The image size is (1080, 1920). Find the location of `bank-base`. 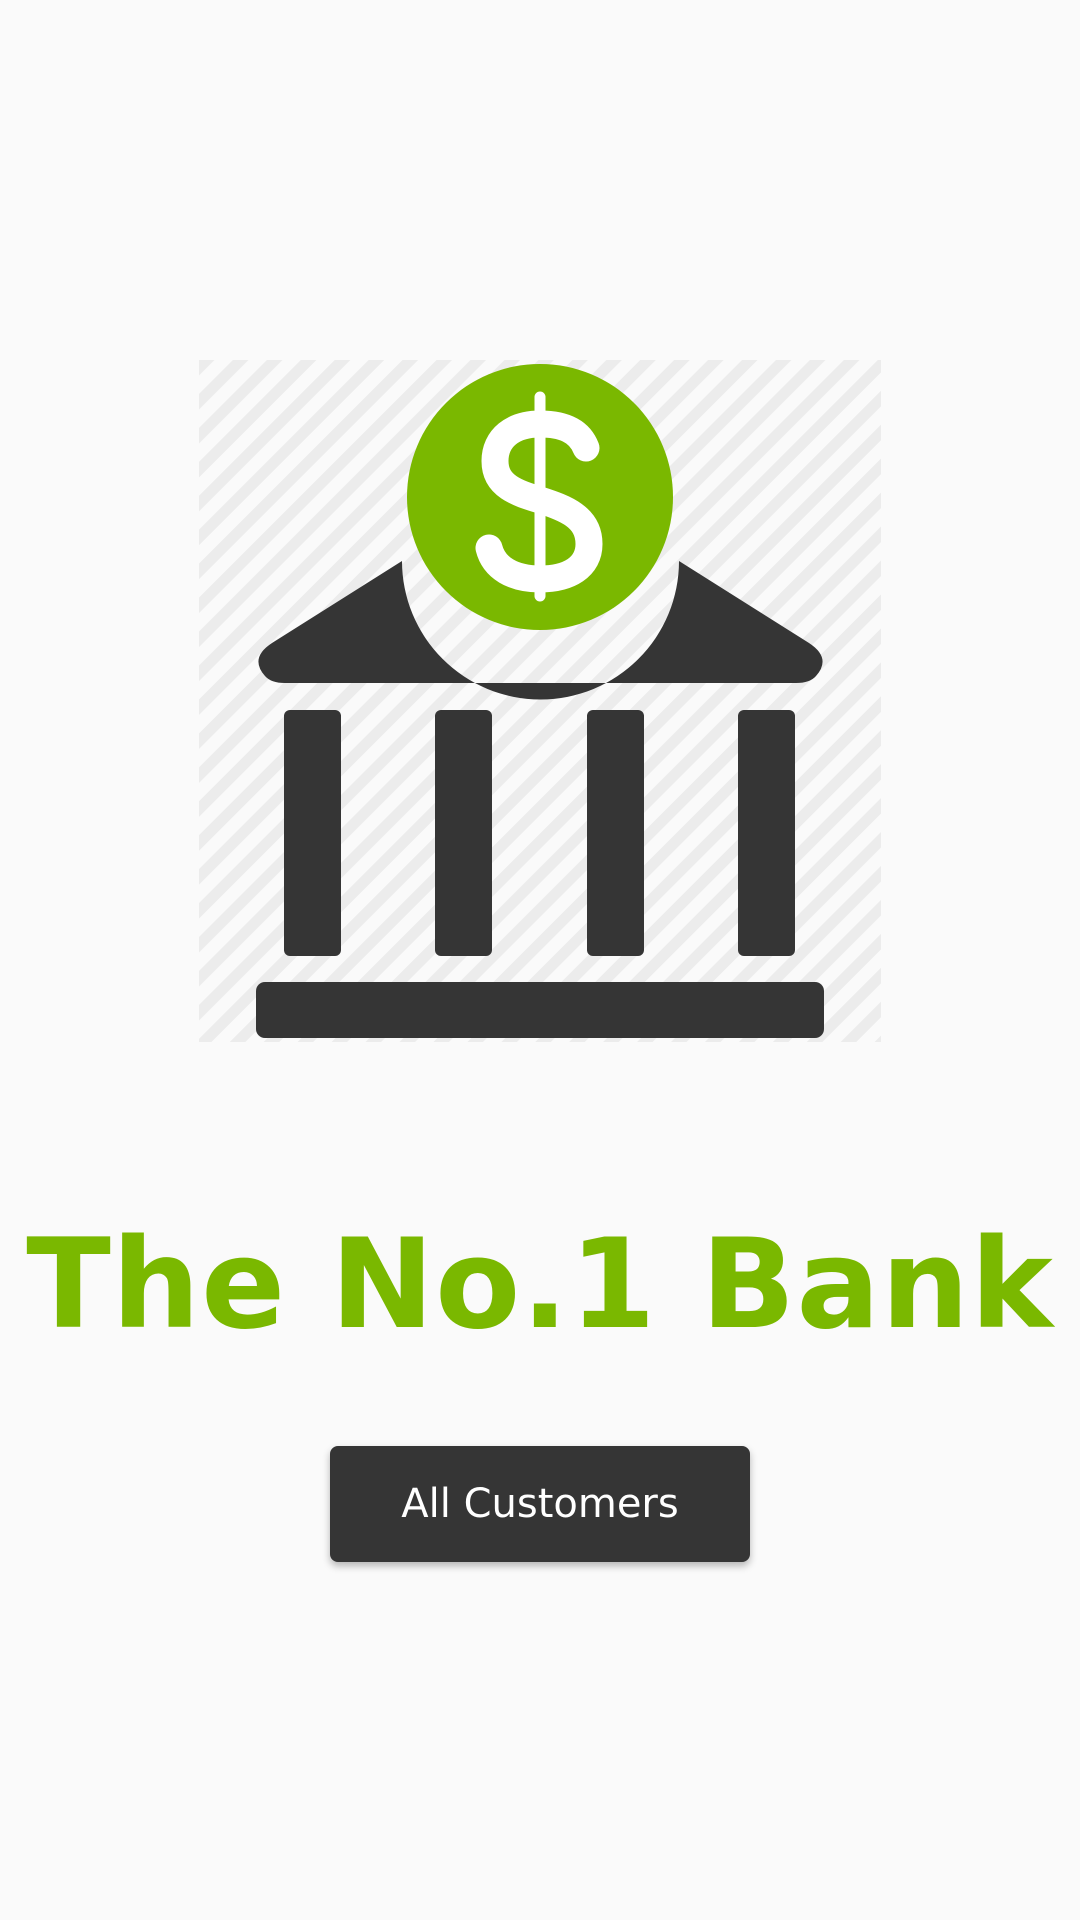

bank-base is located at coordinates (540, 1010).